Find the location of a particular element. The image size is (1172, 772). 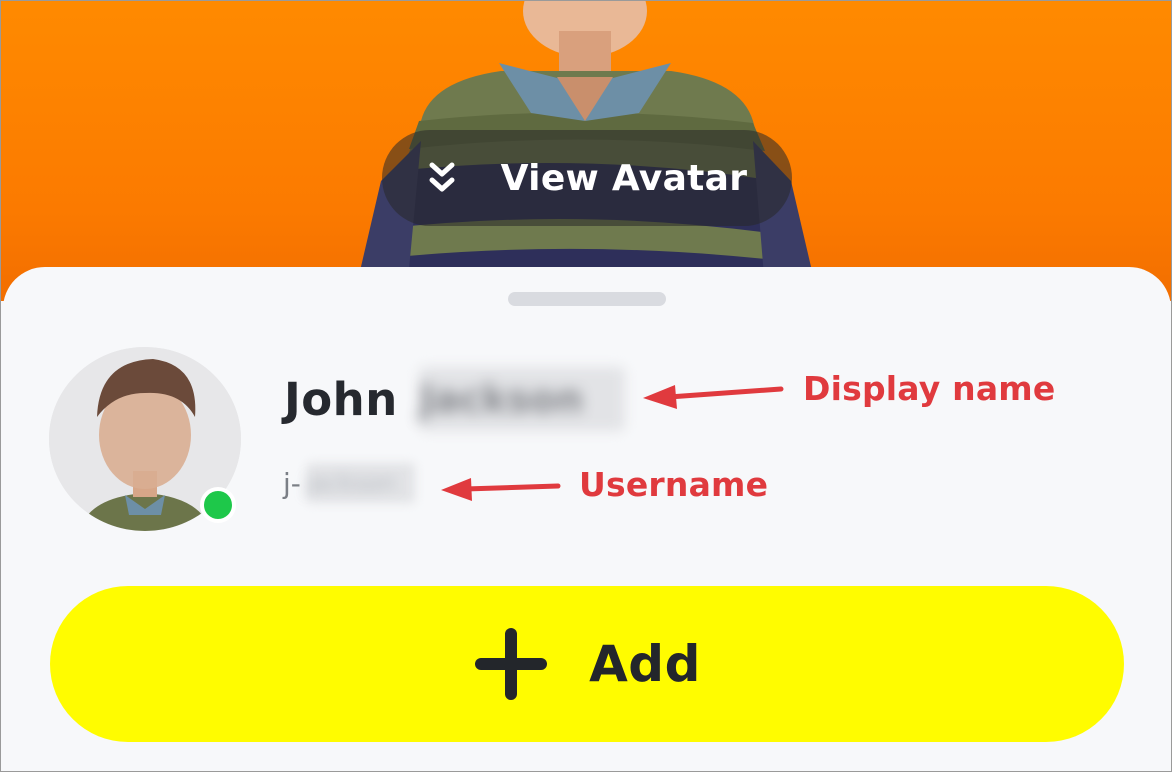

username-annotation: Username is located at coordinates (674, 484).